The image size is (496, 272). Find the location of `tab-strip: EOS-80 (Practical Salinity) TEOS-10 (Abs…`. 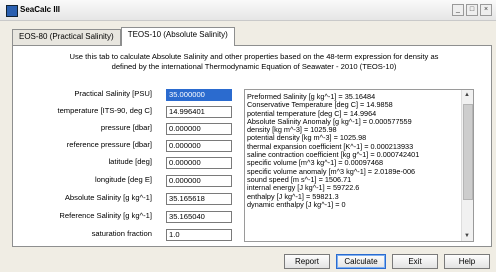

tab-strip: EOS-80 (Practical Salinity) TEOS-10 (Abs… is located at coordinates (123, 36).